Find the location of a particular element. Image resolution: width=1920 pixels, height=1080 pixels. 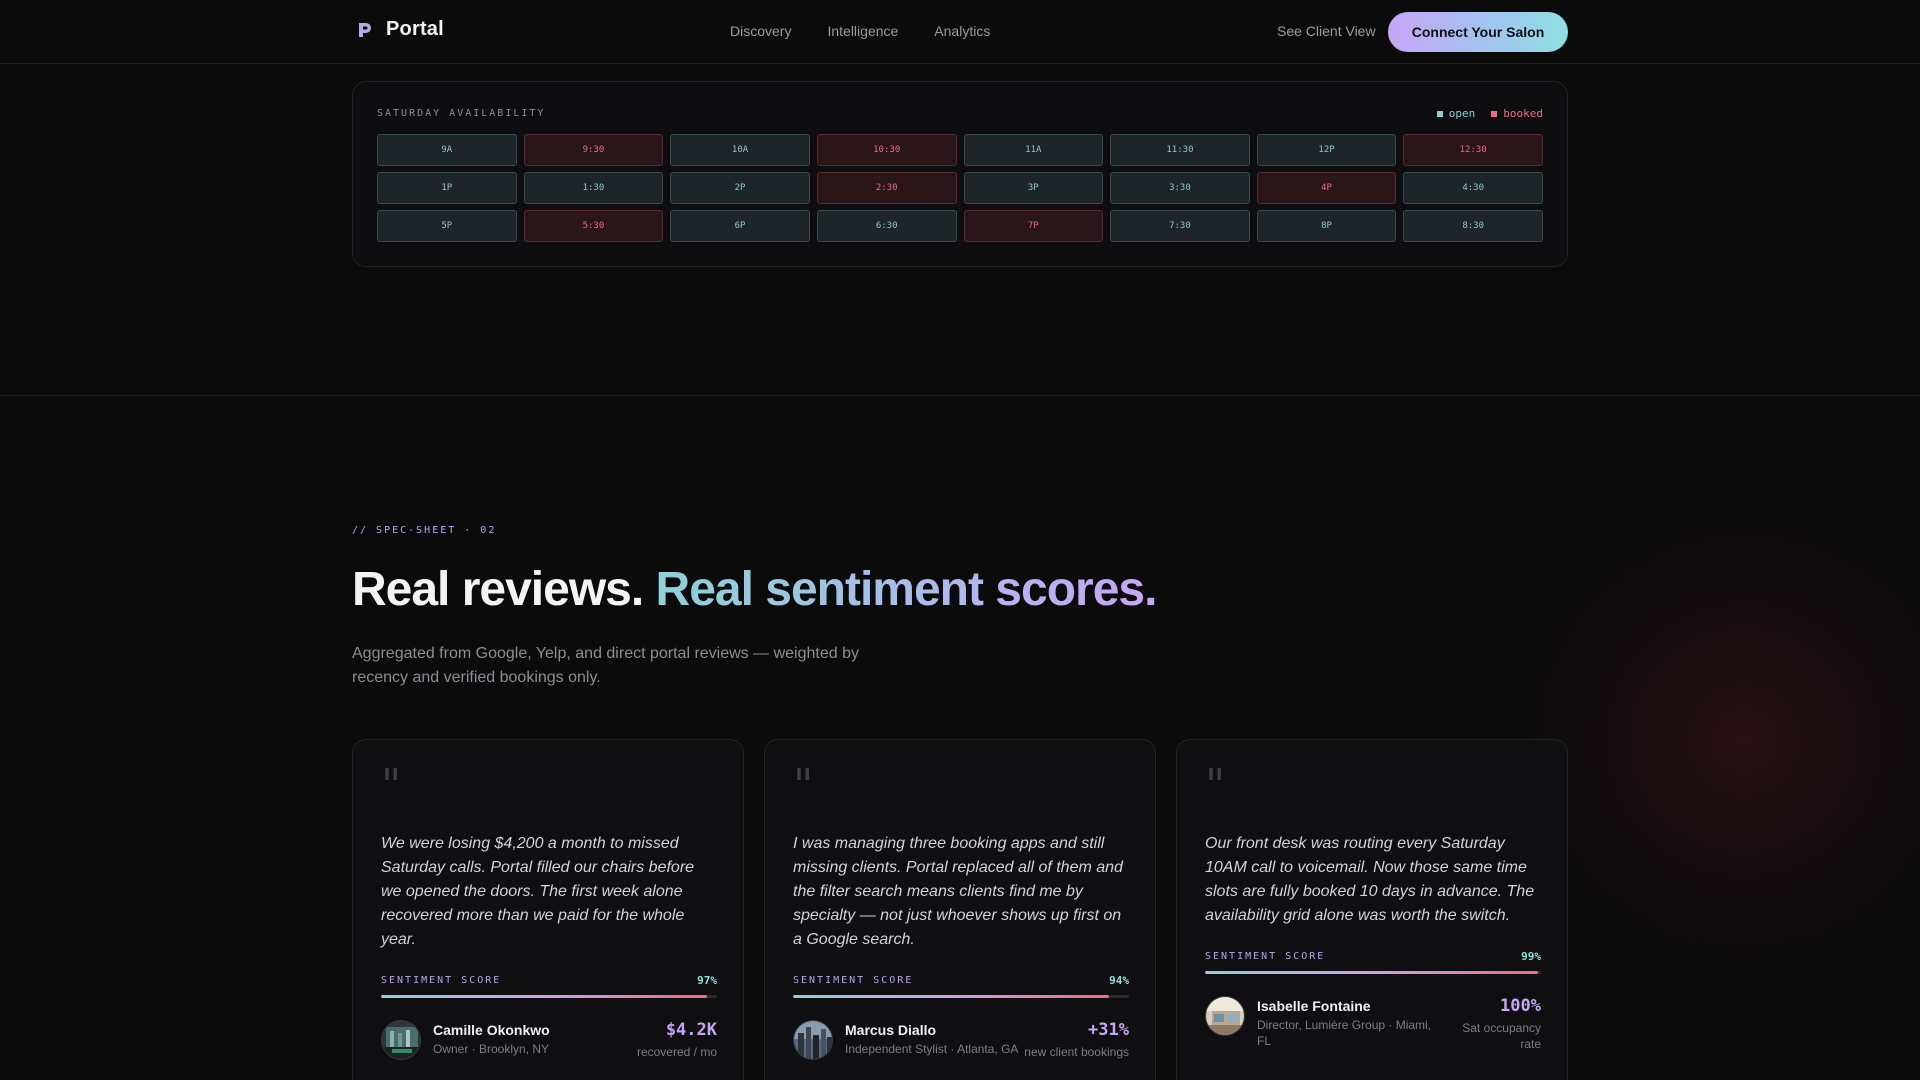

time-slot-booked: 2:30 is located at coordinates (886, 188).